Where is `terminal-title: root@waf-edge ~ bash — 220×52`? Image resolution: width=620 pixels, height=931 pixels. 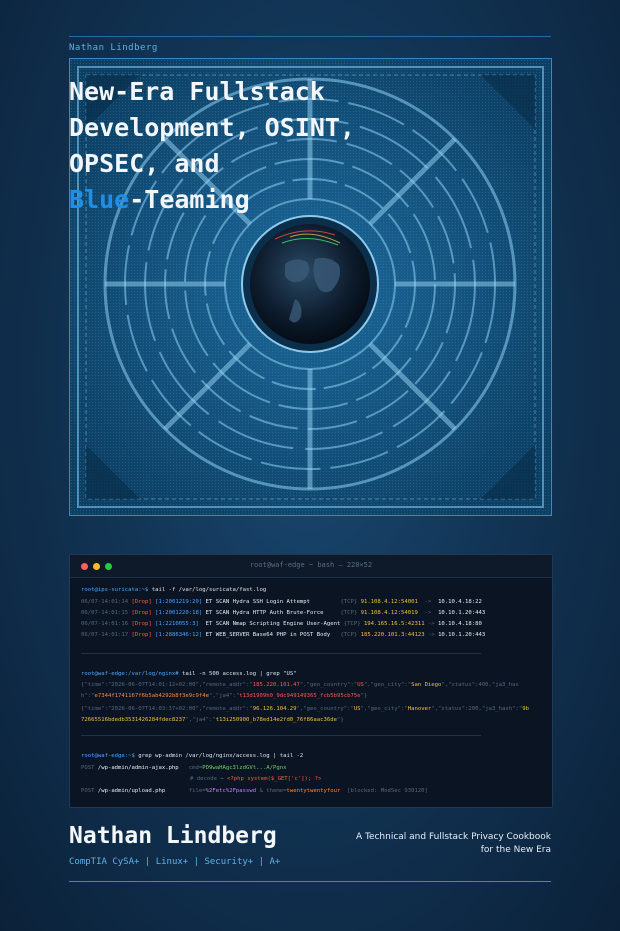 terminal-title: root@waf-edge ~ bash — 220×52 is located at coordinates (311, 565).